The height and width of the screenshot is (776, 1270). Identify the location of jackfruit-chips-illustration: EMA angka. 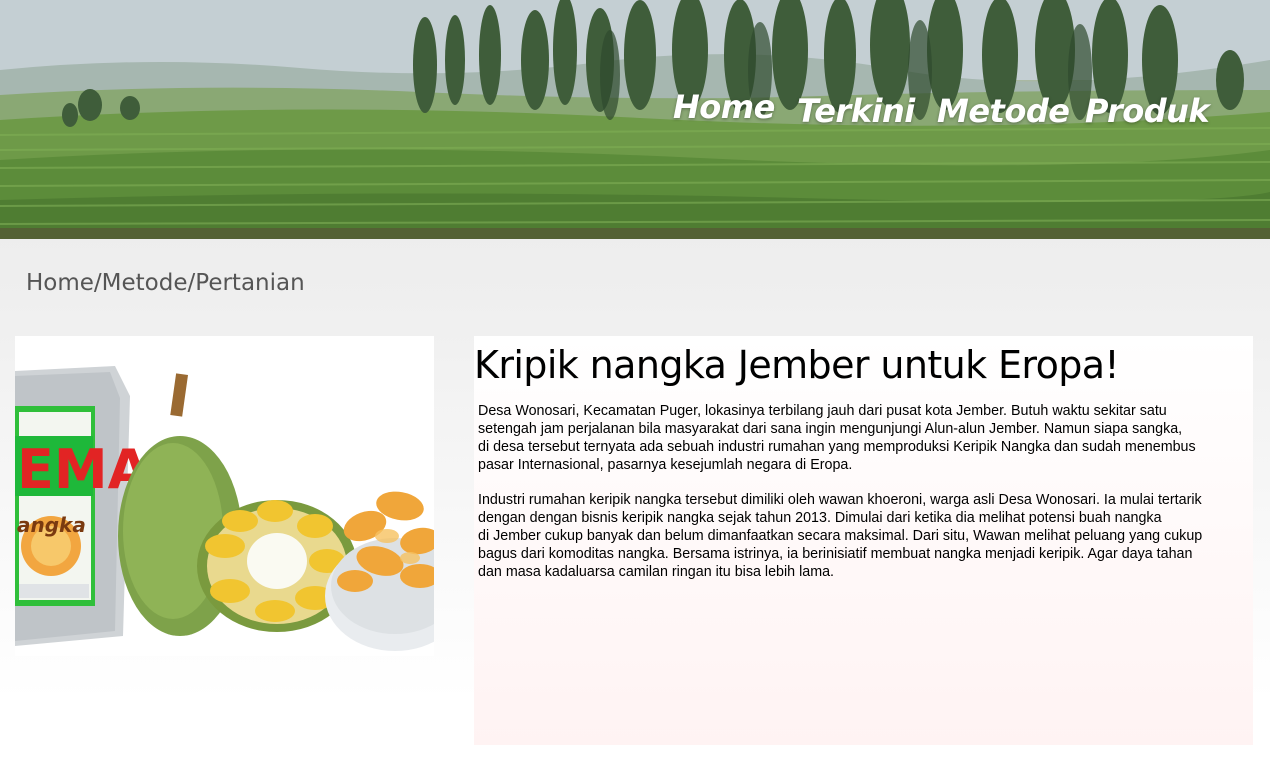
(224, 496).